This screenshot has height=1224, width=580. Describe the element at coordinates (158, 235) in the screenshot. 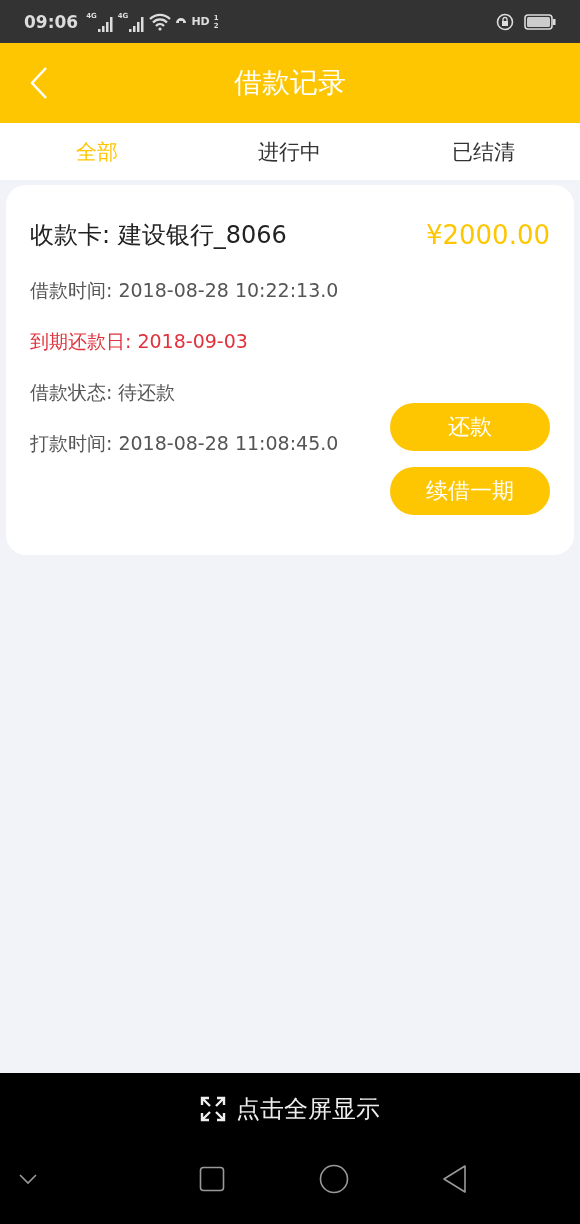

I see `card-name: 收款卡: 建设银行_8066` at that location.